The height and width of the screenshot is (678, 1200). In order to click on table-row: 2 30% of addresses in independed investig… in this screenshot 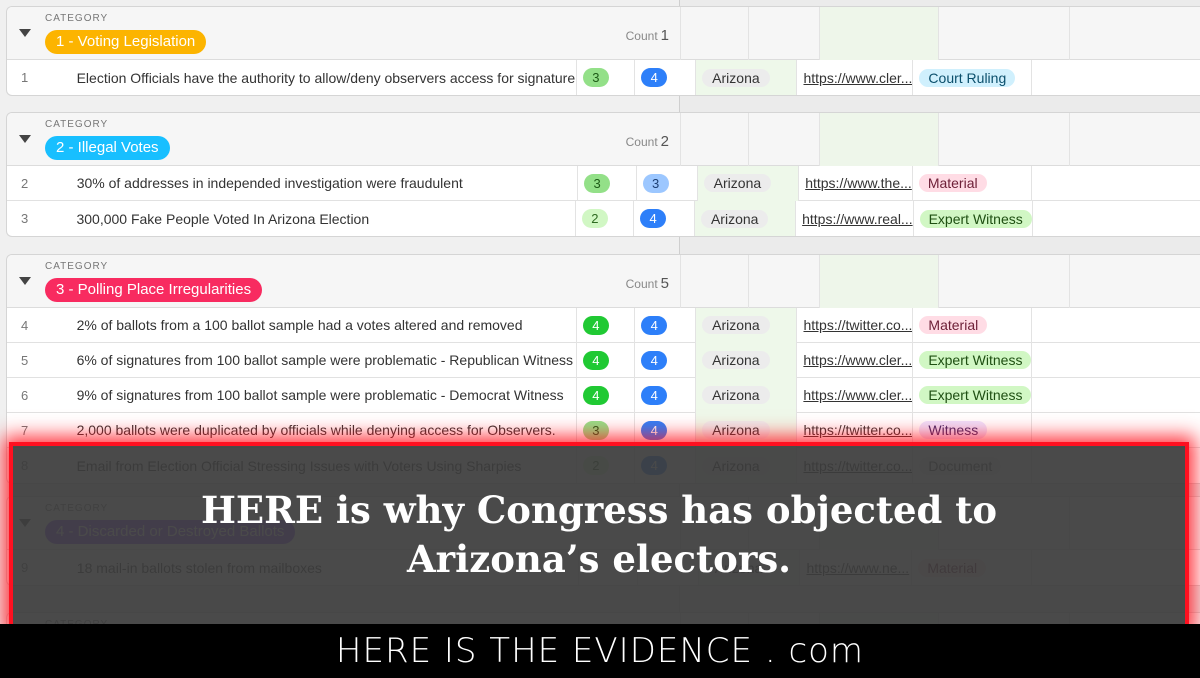, I will do `click(603, 183)`.